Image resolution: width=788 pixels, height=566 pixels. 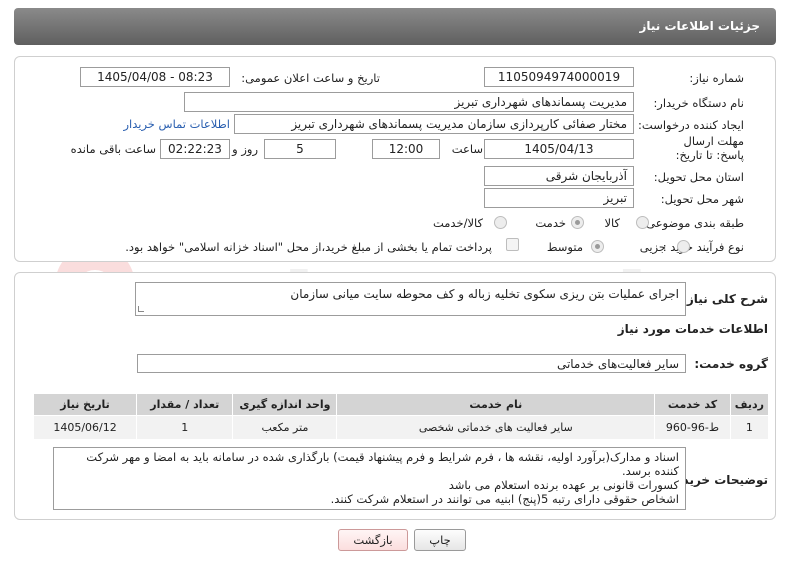 I want to click on category-option-service: خدمت, so click(x=550, y=223).